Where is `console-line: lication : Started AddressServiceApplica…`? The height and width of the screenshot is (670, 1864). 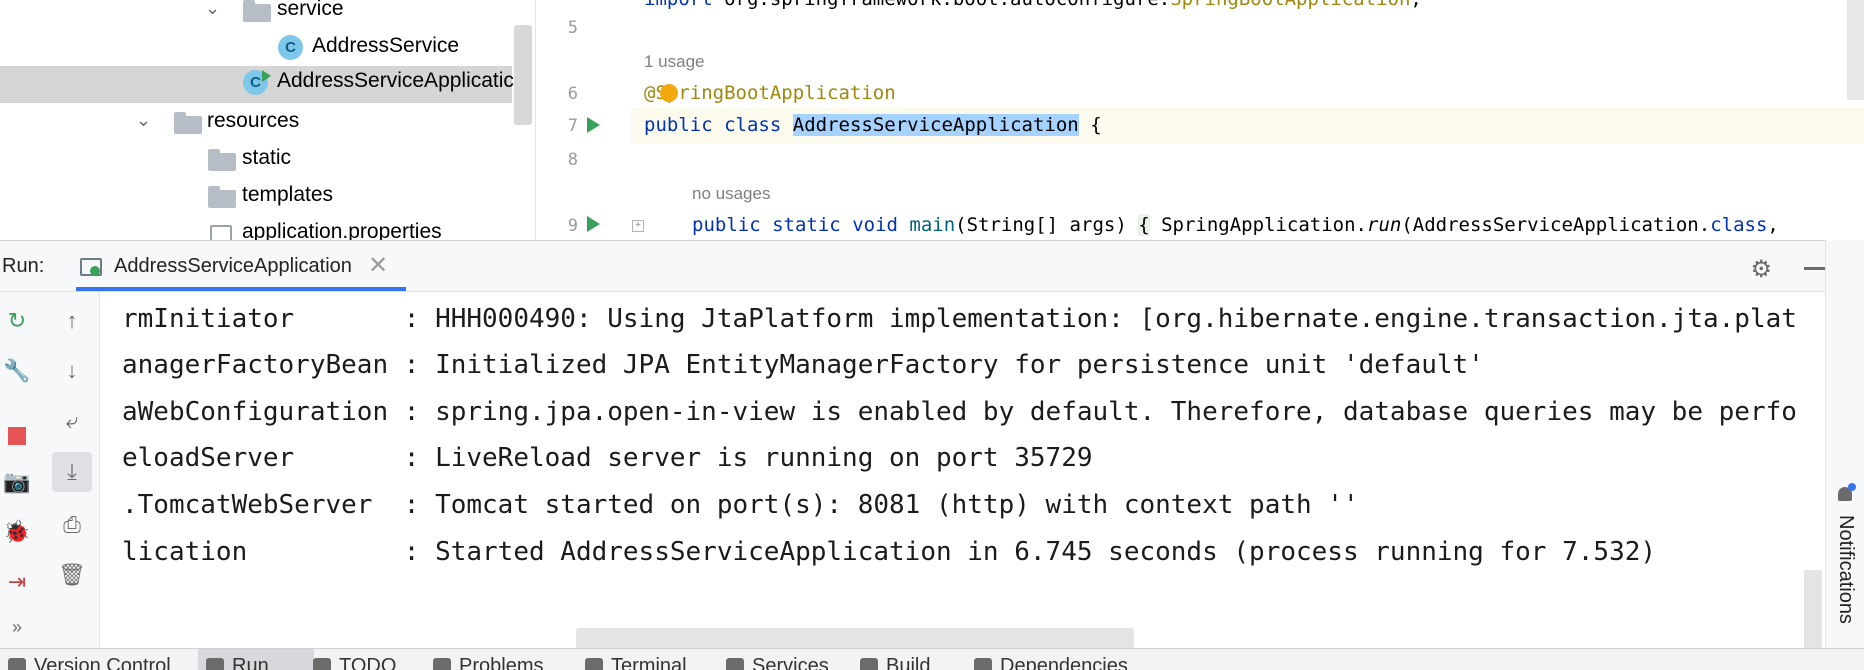 console-line: lication : Started AddressServiceApplica… is located at coordinates (889, 552).